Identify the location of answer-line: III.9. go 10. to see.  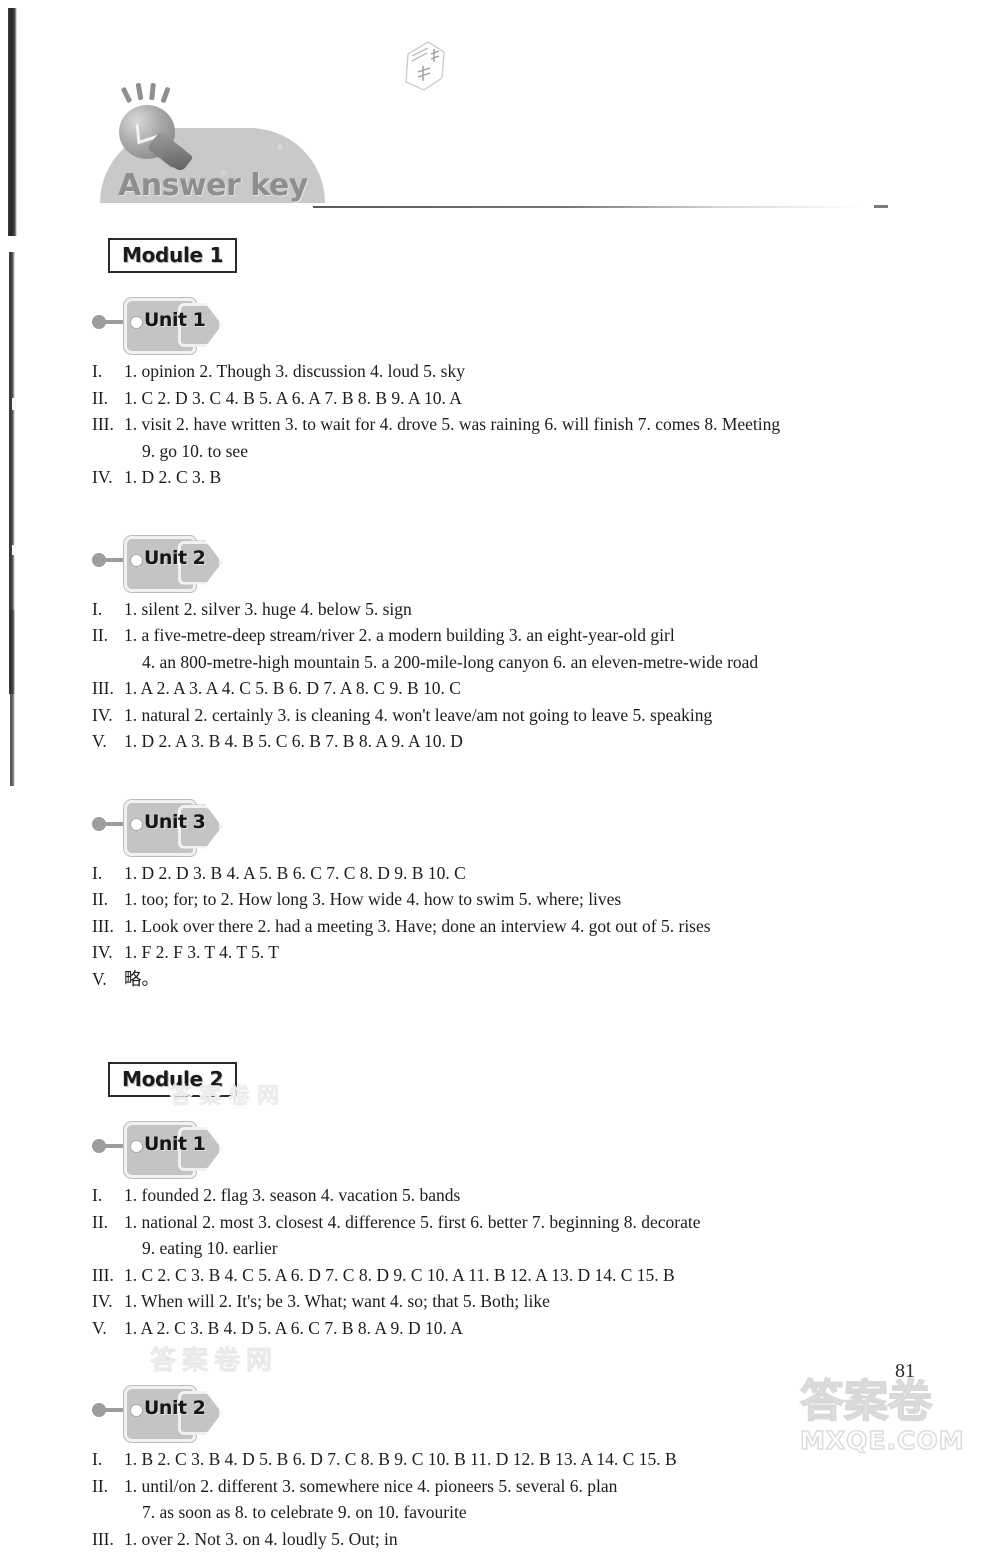
(532, 451).